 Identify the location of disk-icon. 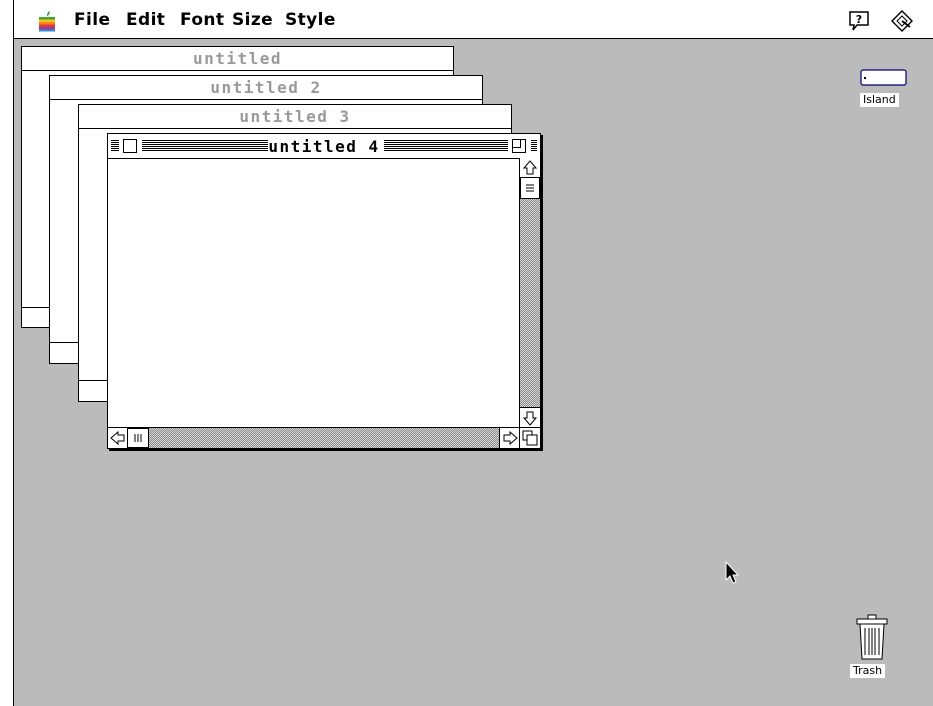
(884, 78).